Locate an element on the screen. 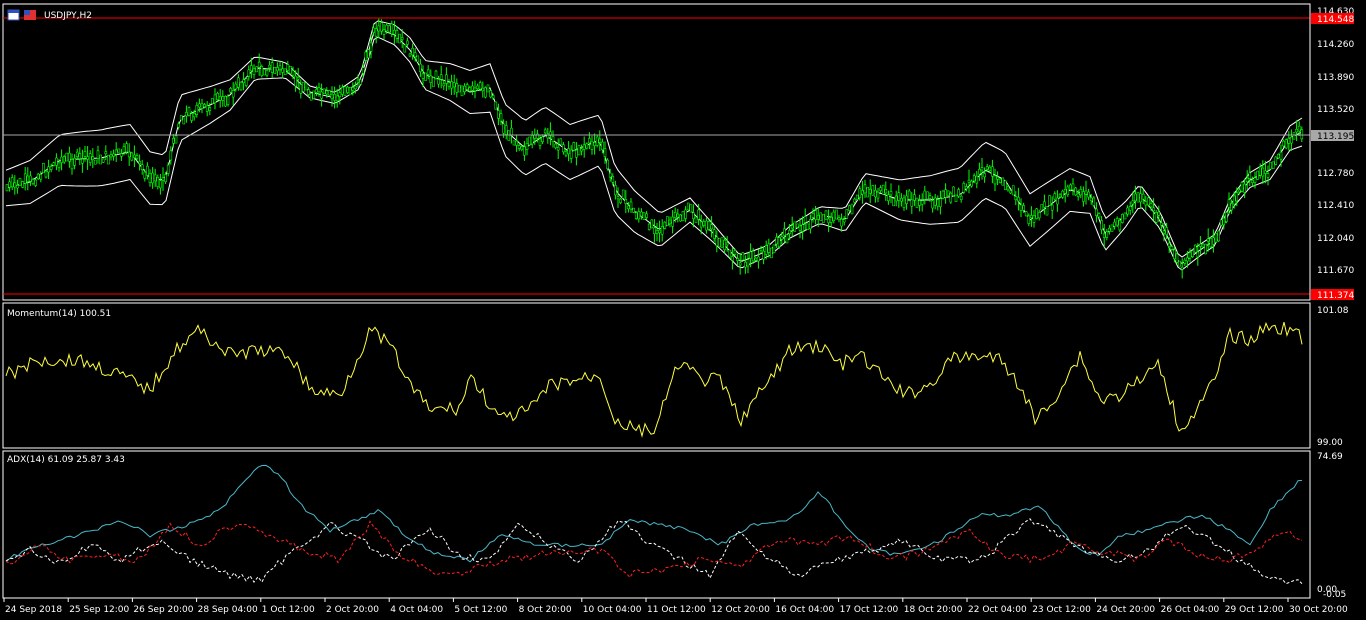 The height and width of the screenshot is (620, 1366). adx-top-tick: 74.69 is located at coordinates (1330, 457).